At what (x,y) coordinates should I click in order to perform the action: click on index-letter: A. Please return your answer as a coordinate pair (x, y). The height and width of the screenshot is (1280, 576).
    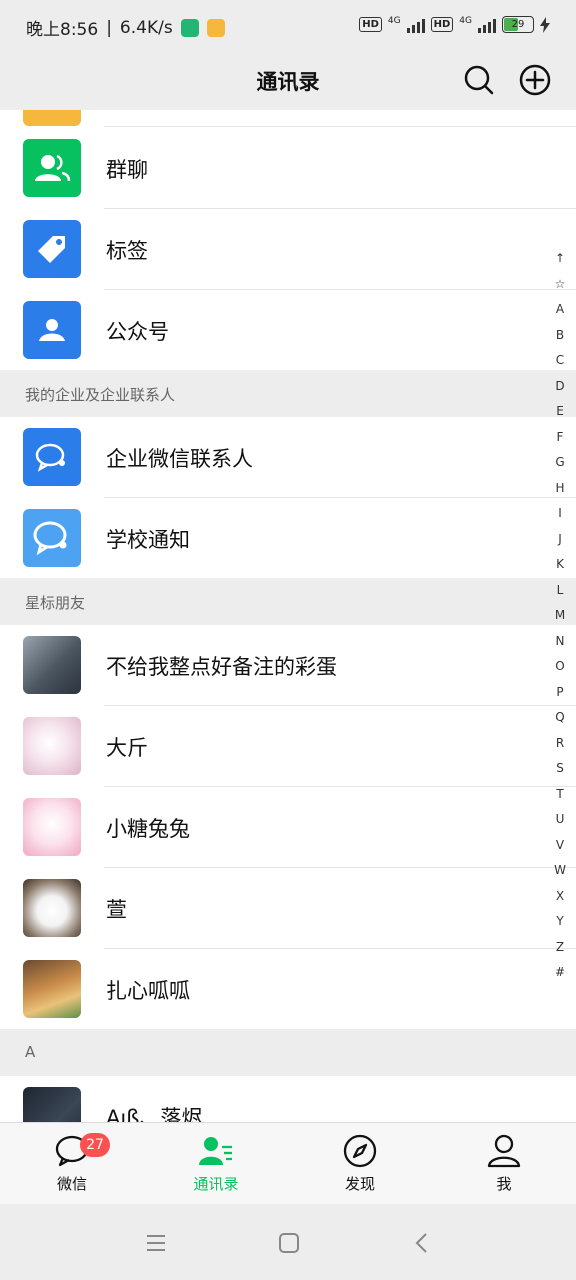
    Looking at the image, I should click on (560, 310).